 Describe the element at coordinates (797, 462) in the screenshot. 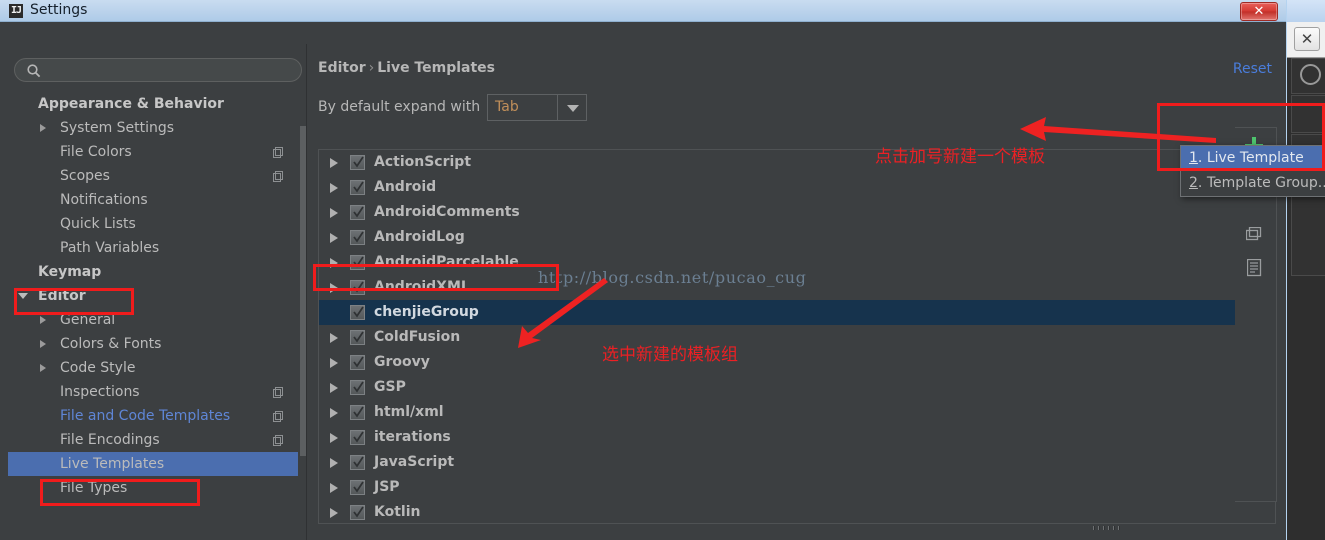

I see `template-group-row: JavaScript` at that location.